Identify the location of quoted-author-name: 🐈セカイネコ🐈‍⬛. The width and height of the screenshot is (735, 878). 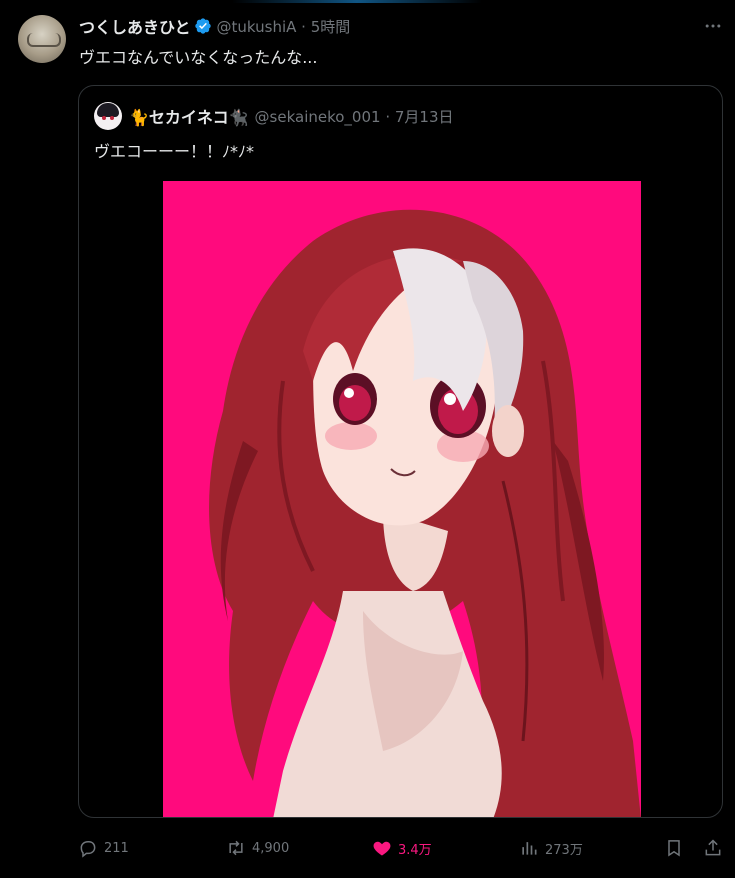
(189, 116).